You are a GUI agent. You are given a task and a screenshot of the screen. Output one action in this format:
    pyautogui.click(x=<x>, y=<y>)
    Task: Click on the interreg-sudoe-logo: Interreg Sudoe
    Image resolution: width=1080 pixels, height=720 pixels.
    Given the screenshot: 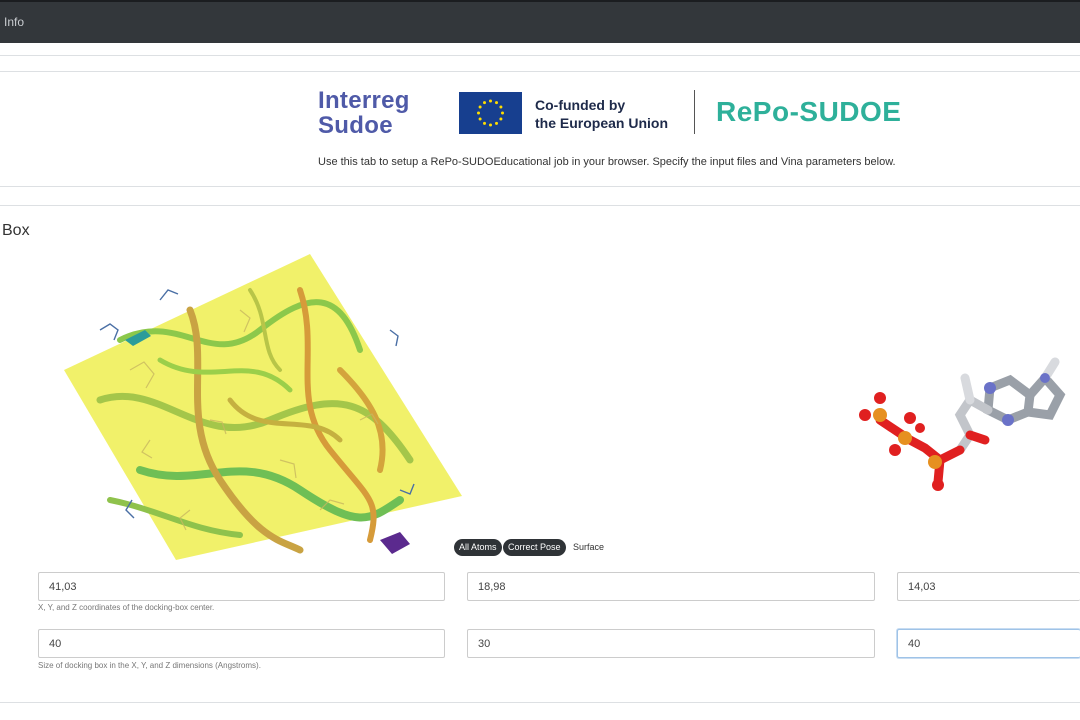 What is the action you would take?
    pyautogui.click(x=364, y=113)
    